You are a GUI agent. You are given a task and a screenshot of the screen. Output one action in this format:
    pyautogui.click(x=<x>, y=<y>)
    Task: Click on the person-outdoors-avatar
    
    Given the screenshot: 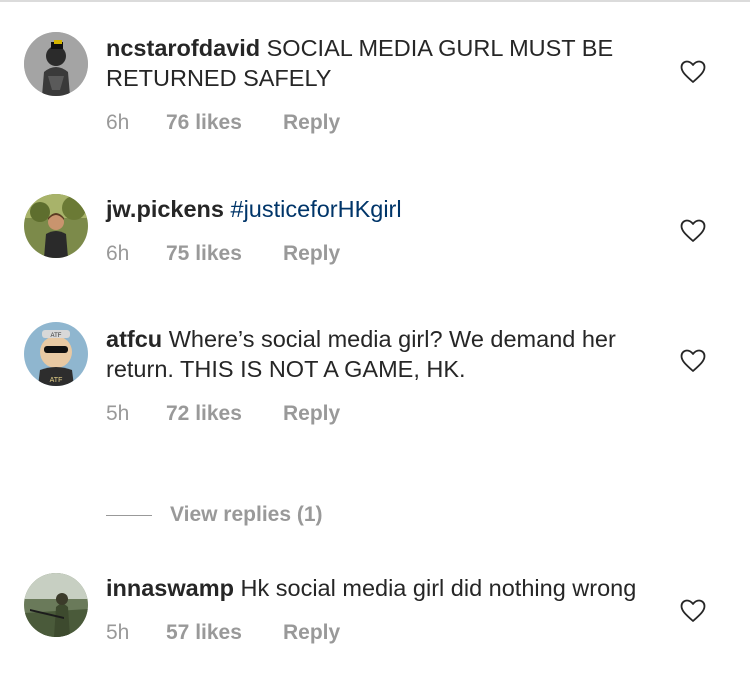 What is the action you would take?
    pyautogui.click(x=56, y=226)
    